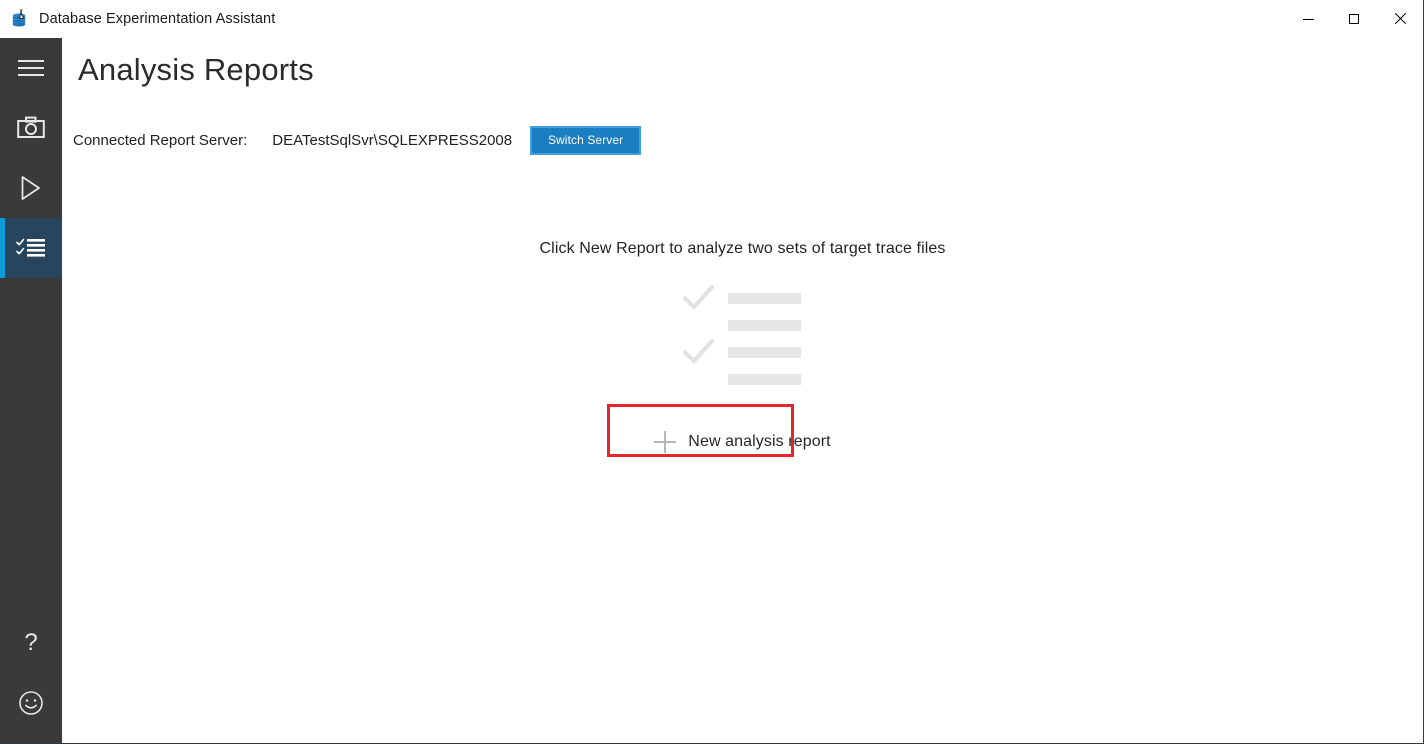  I want to click on close-button, so click(1400, 19).